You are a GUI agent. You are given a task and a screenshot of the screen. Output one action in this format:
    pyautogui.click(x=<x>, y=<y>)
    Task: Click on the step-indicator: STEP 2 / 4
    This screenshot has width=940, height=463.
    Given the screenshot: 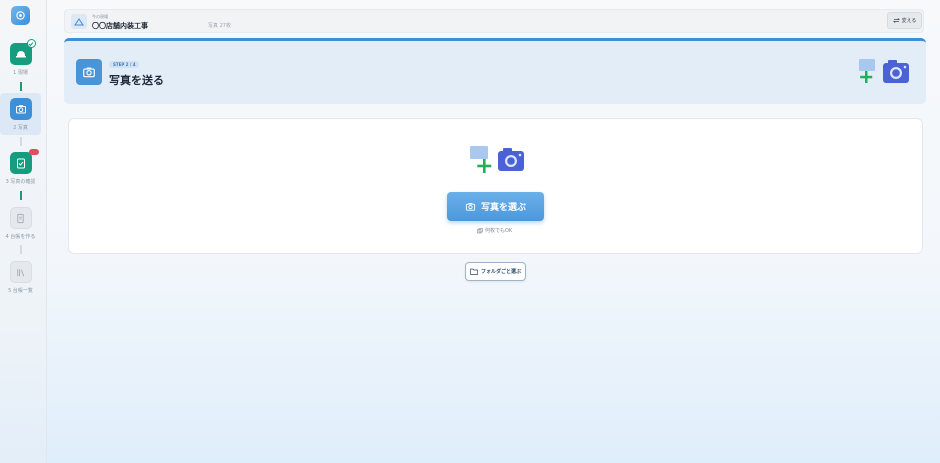 What is the action you would take?
    pyautogui.click(x=124, y=64)
    